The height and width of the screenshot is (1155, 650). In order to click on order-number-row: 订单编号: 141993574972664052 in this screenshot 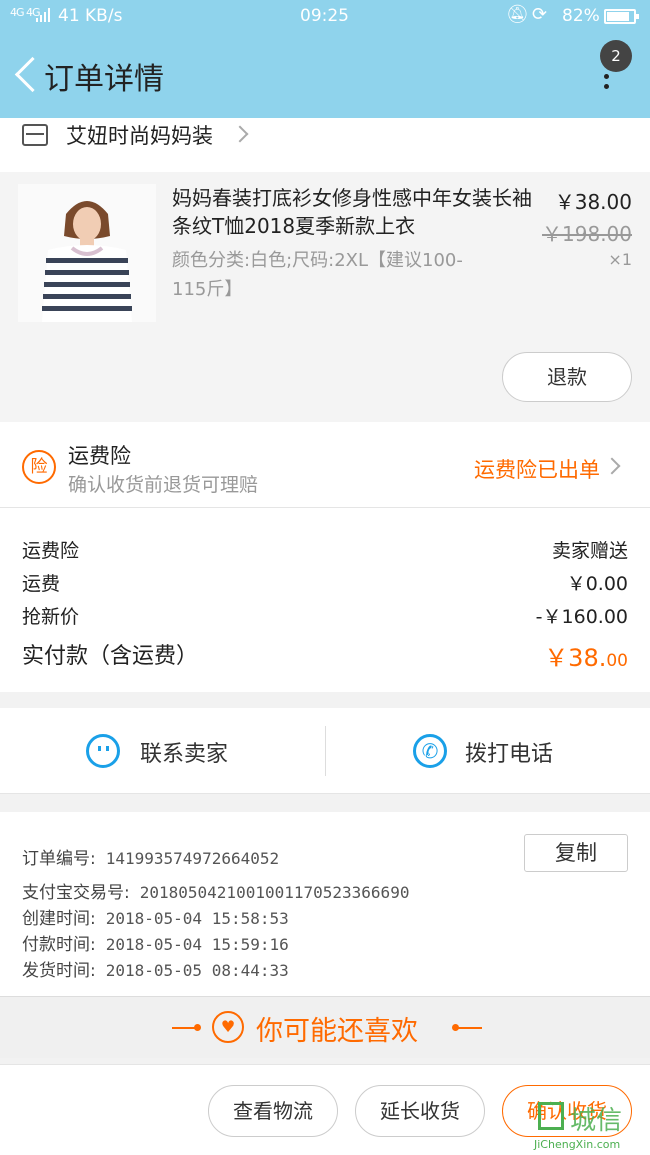, I will do `click(150, 857)`.